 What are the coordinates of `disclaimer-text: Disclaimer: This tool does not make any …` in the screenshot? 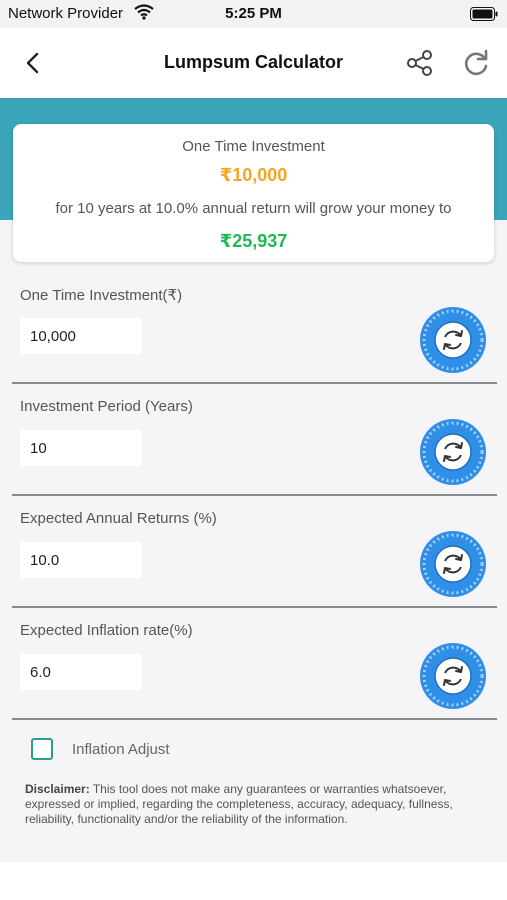 It's located at (255, 804).